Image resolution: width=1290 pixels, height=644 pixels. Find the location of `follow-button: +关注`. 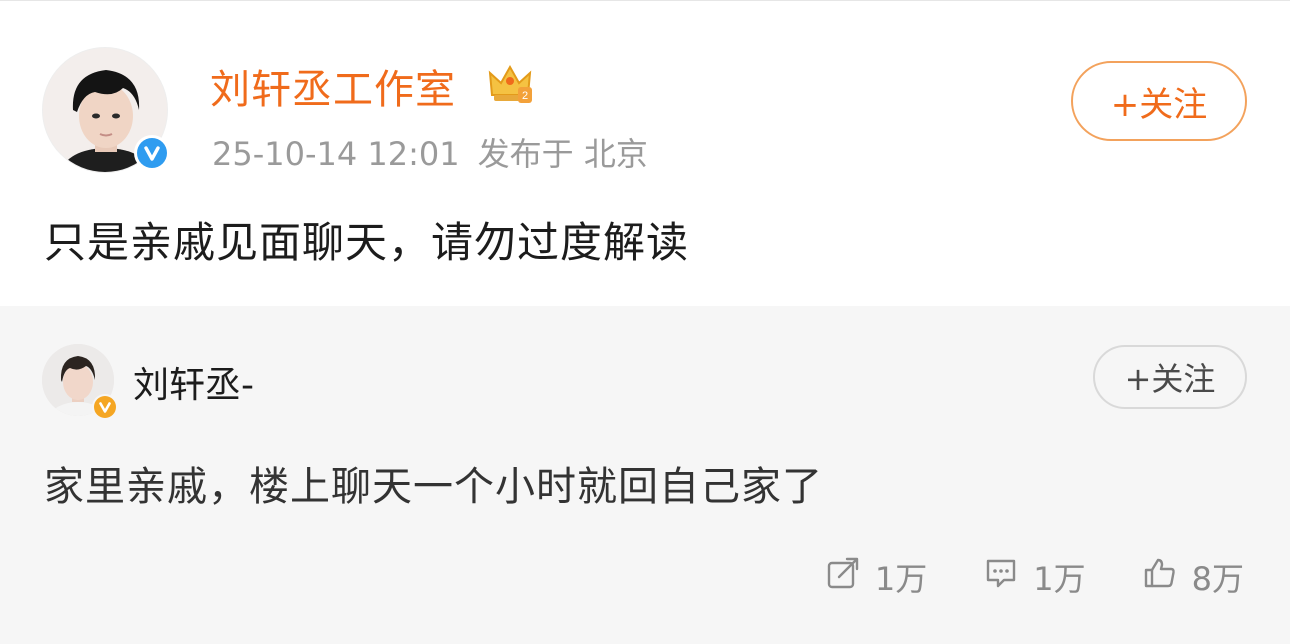

follow-button: +关注 is located at coordinates (1159, 101).